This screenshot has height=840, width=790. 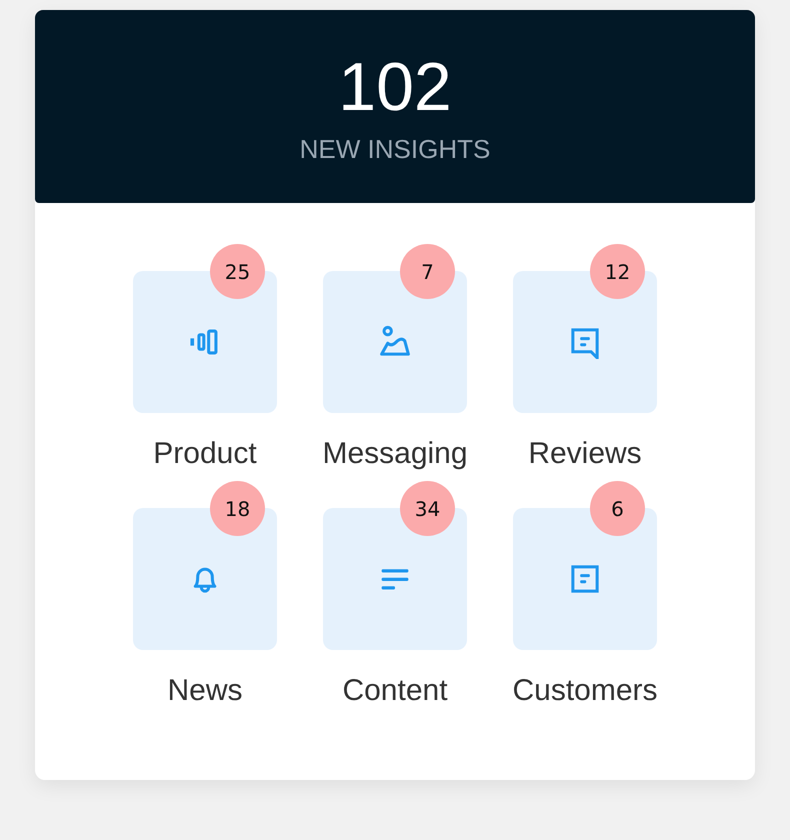 What do you see at coordinates (617, 508) in the screenshot?
I see `count-badge: 6` at bounding box center [617, 508].